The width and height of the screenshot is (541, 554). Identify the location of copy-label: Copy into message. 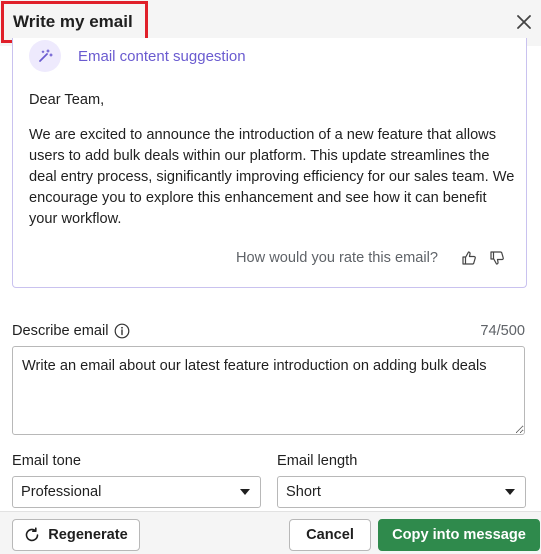
(459, 535).